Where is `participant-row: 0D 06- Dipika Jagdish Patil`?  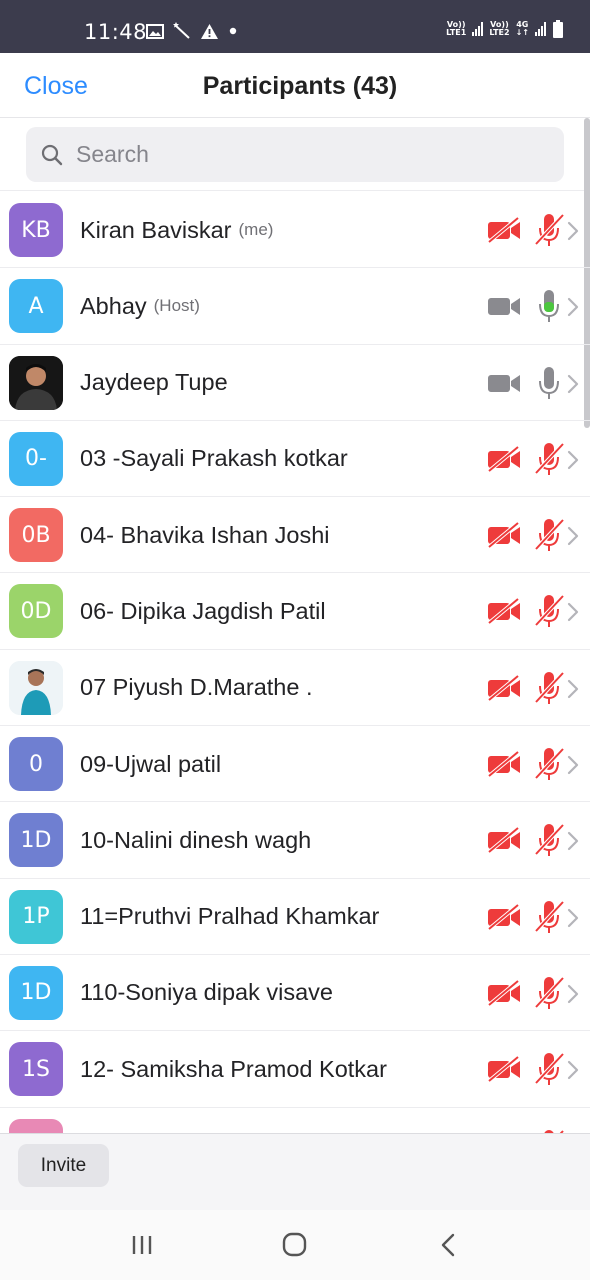 participant-row: 0D 06- Dipika Jagdish Patil is located at coordinates (295, 611).